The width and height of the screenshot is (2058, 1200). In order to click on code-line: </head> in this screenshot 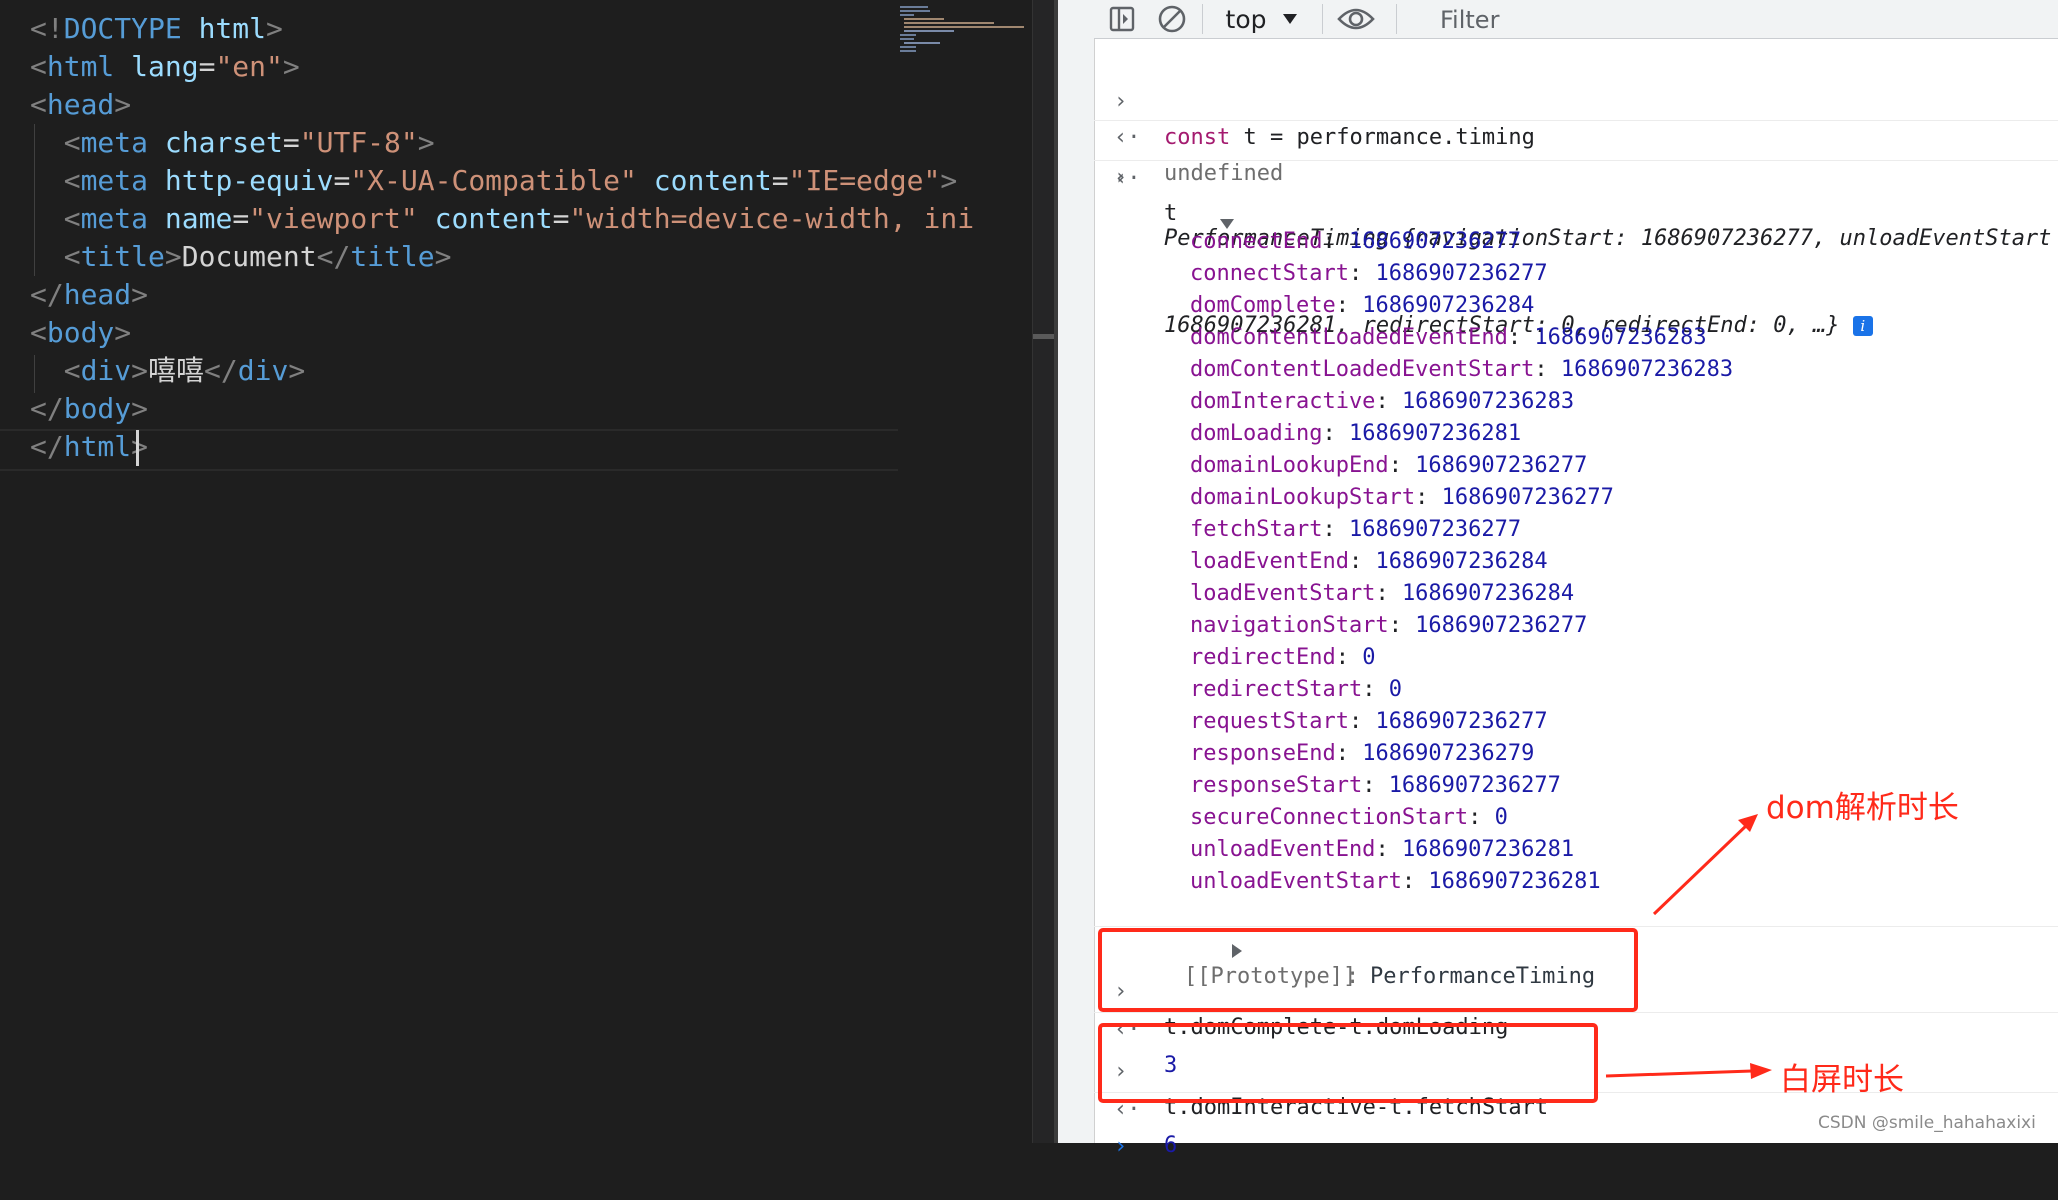, I will do `click(89, 295)`.